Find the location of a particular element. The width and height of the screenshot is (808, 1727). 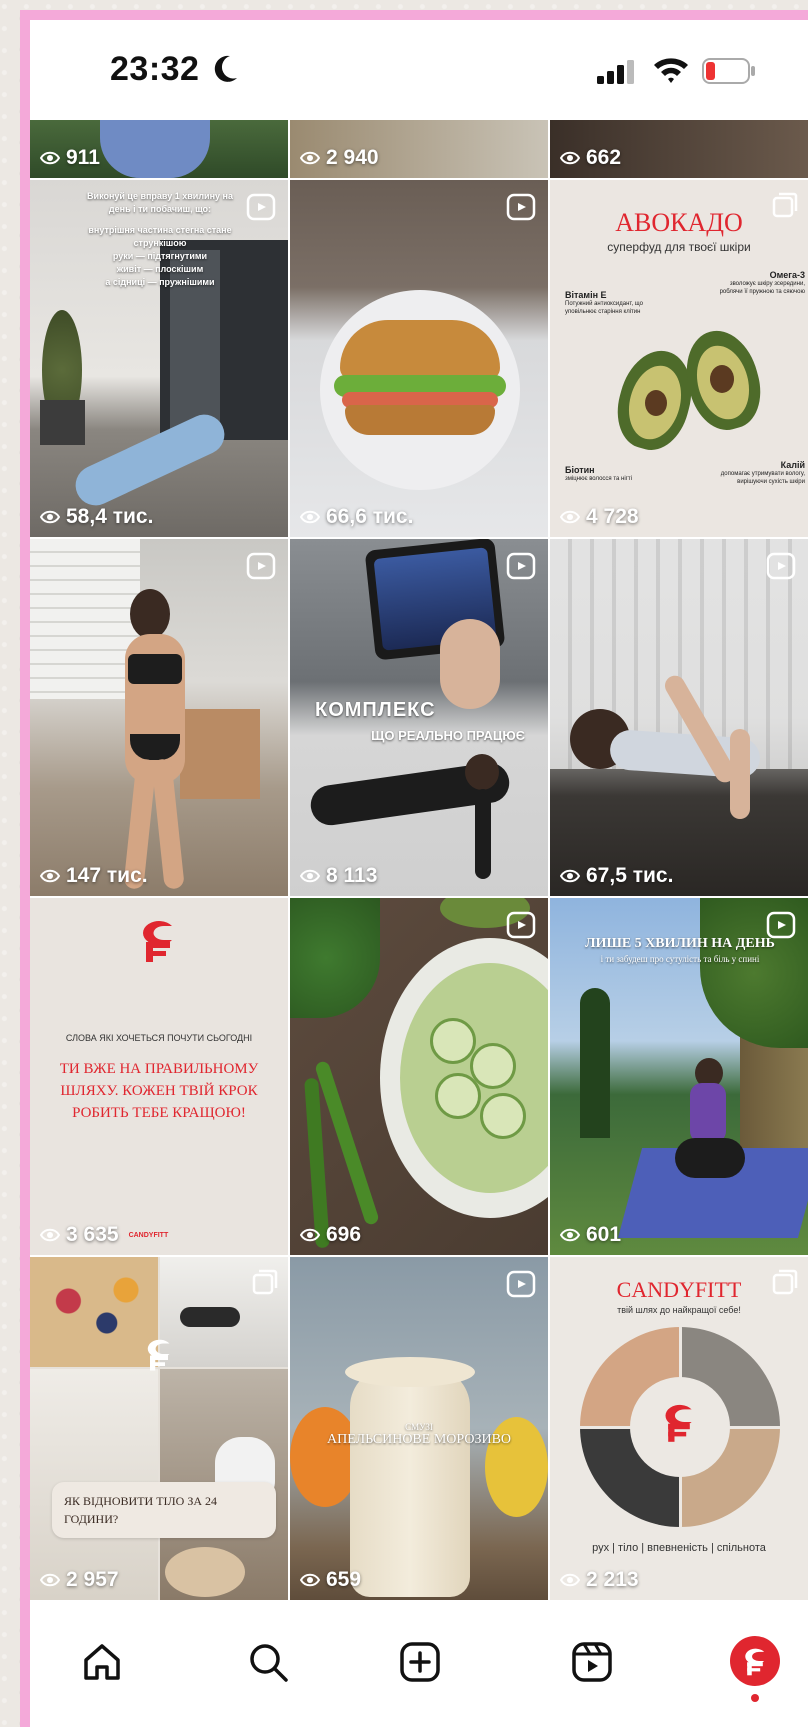

post-tile-workout-complex: КОМПЛЕКС ЩО РЕАЛЬНО ПРАЦЮЄ 8 113 is located at coordinates (419, 717).